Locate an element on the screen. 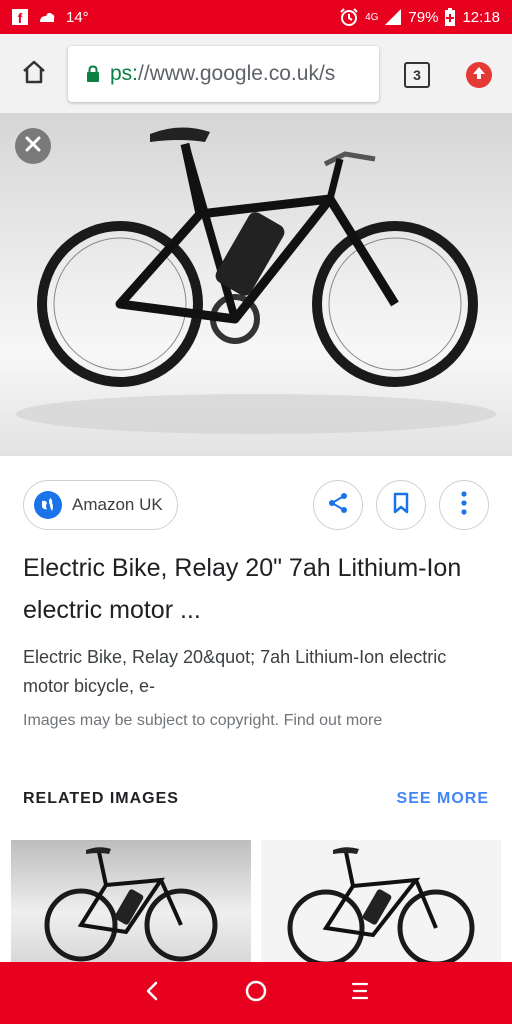 This screenshot has height=1024, width=512. close-icon is located at coordinates (33, 146).